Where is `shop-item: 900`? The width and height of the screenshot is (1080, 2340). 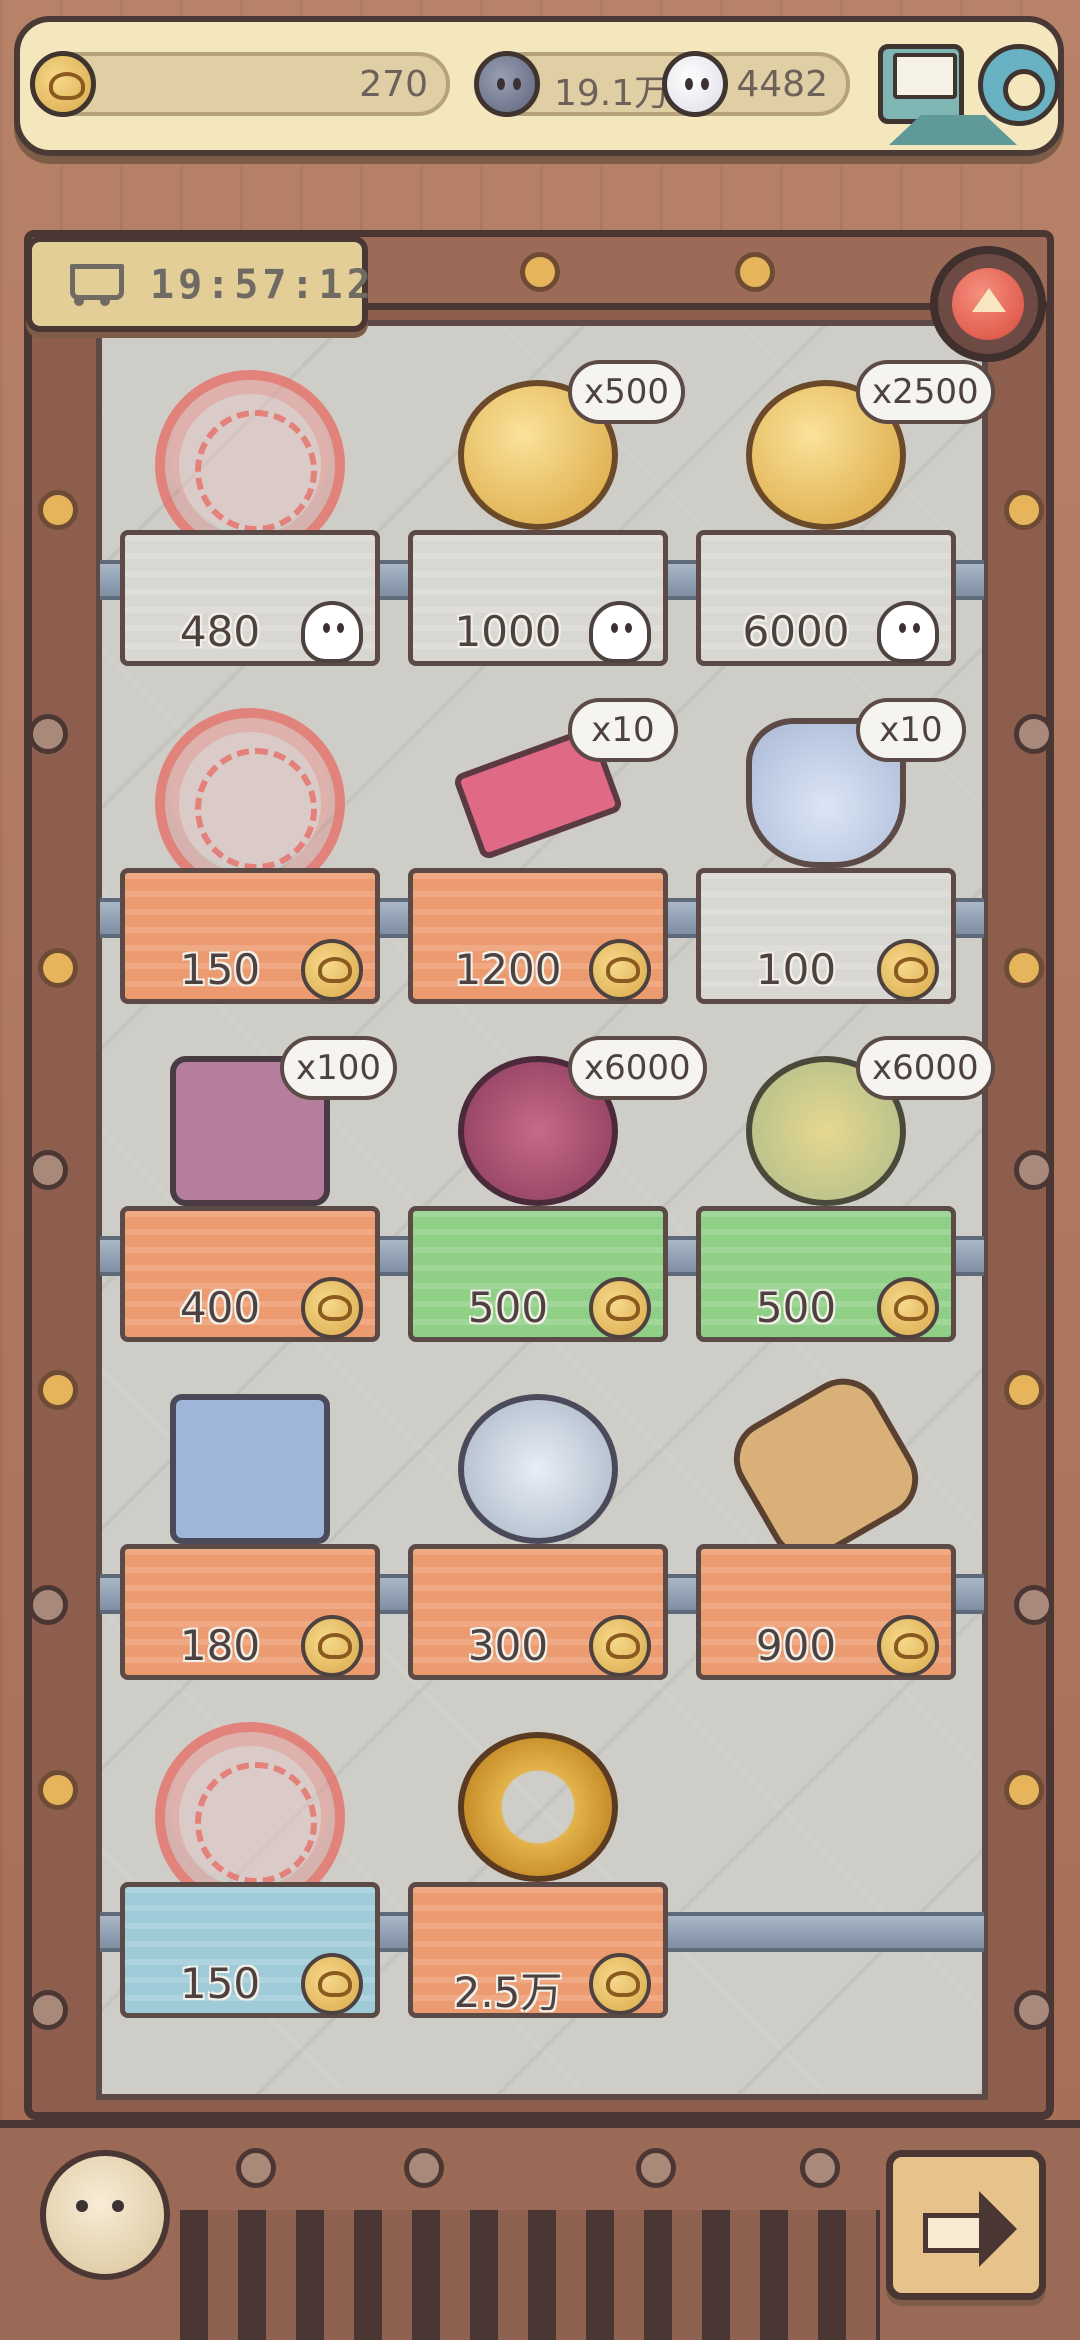
shop-item: 900 is located at coordinates (826, 1522).